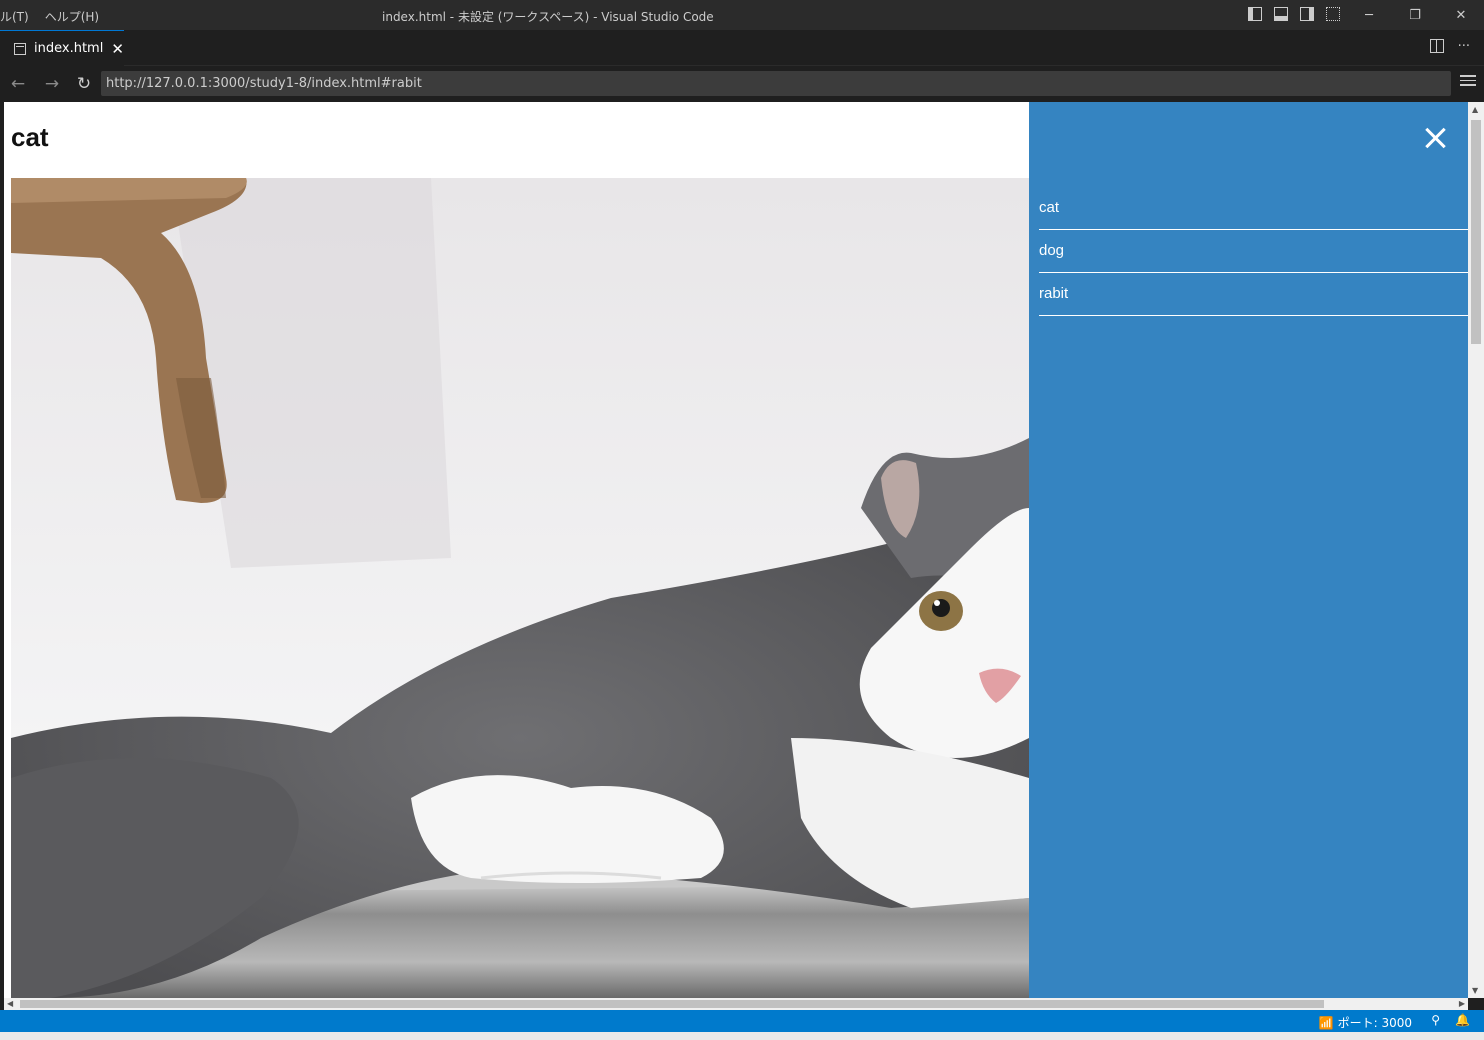  I want to click on split-editor-icon, so click(1436, 46).